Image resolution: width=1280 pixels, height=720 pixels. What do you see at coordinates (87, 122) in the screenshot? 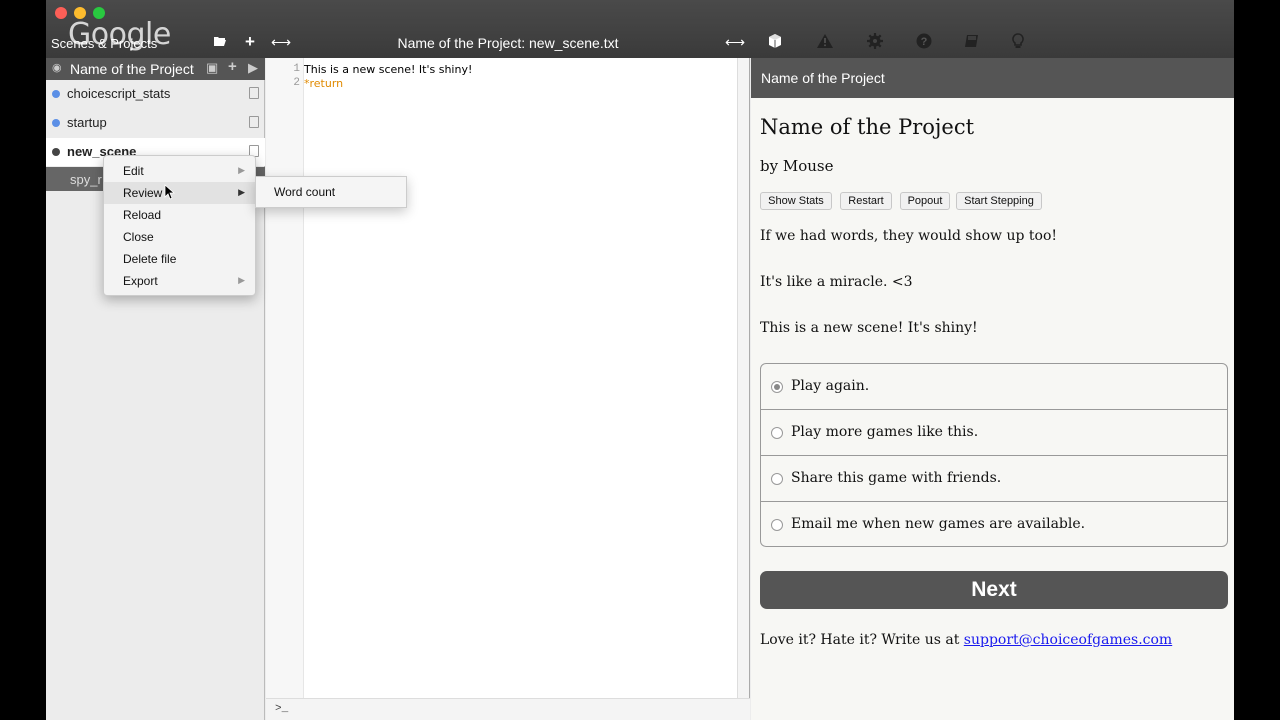
I see `scene-label: startup` at bounding box center [87, 122].